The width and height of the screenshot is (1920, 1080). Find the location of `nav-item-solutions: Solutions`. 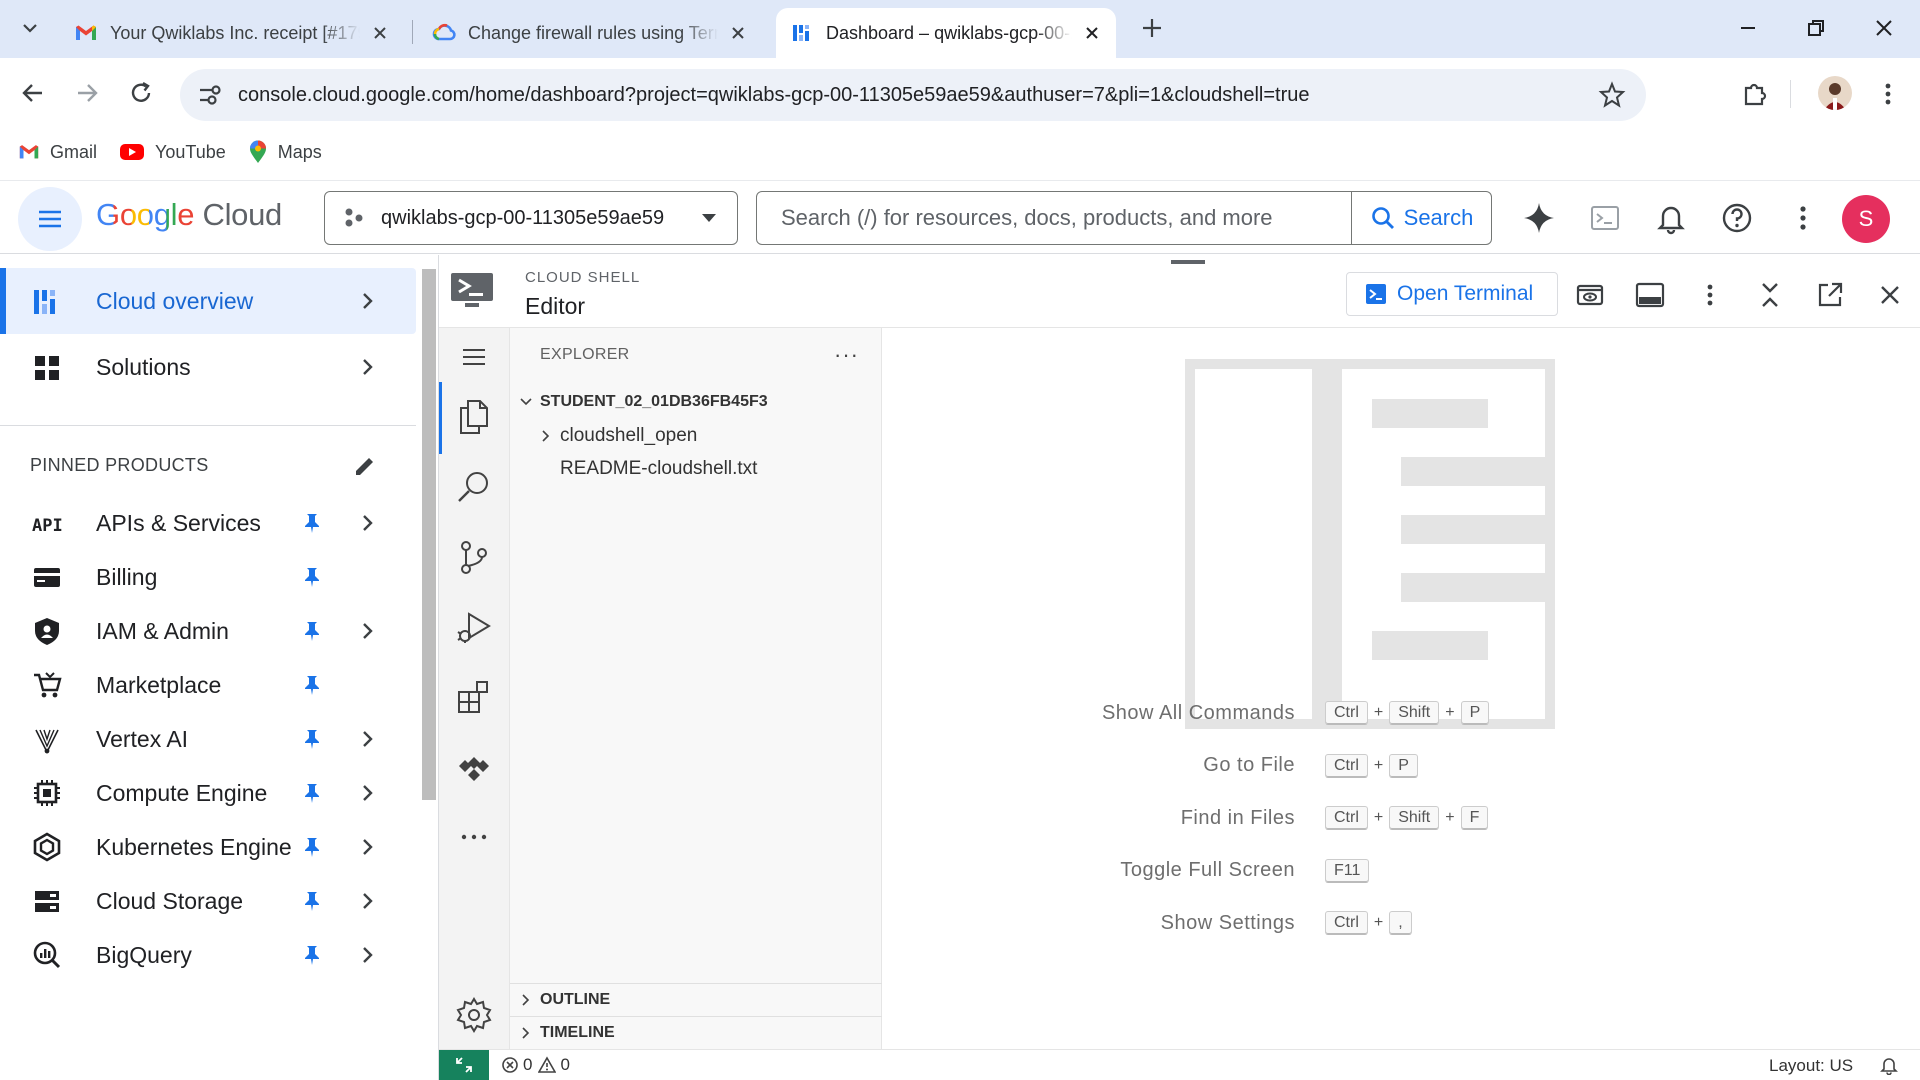

nav-item-solutions: Solutions is located at coordinates (208, 367).